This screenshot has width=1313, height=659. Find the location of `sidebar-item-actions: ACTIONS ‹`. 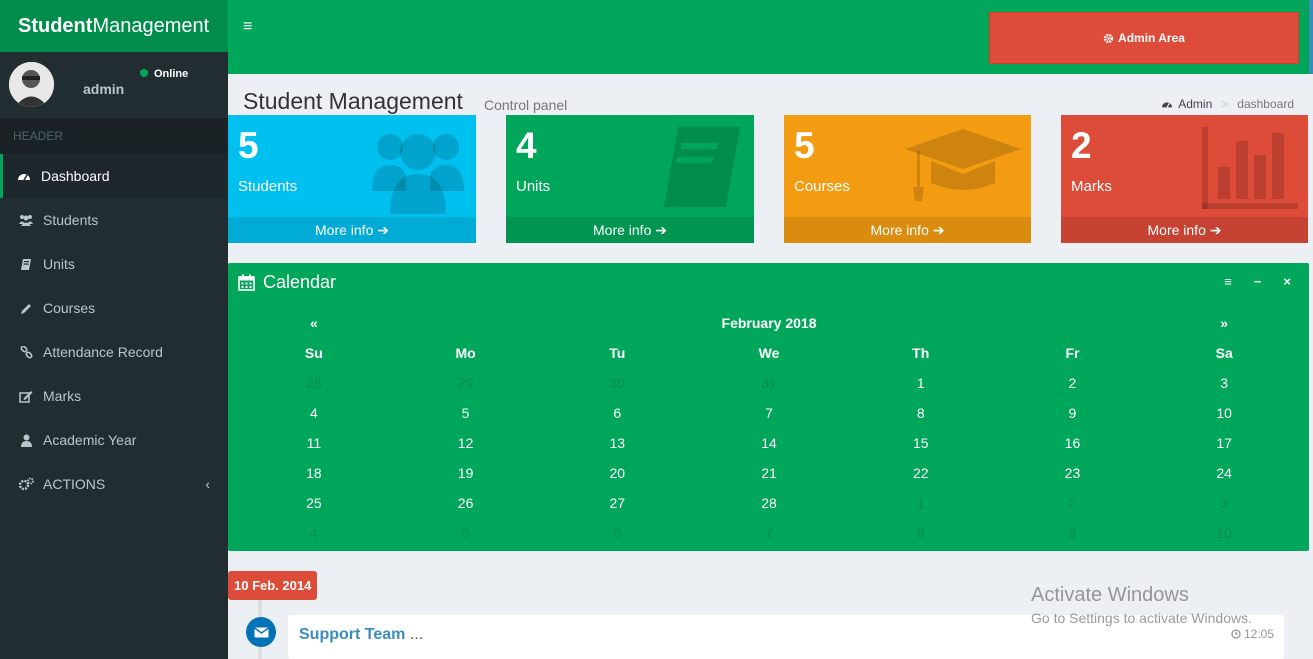

sidebar-item-actions: ACTIONS ‹ is located at coordinates (114, 484).